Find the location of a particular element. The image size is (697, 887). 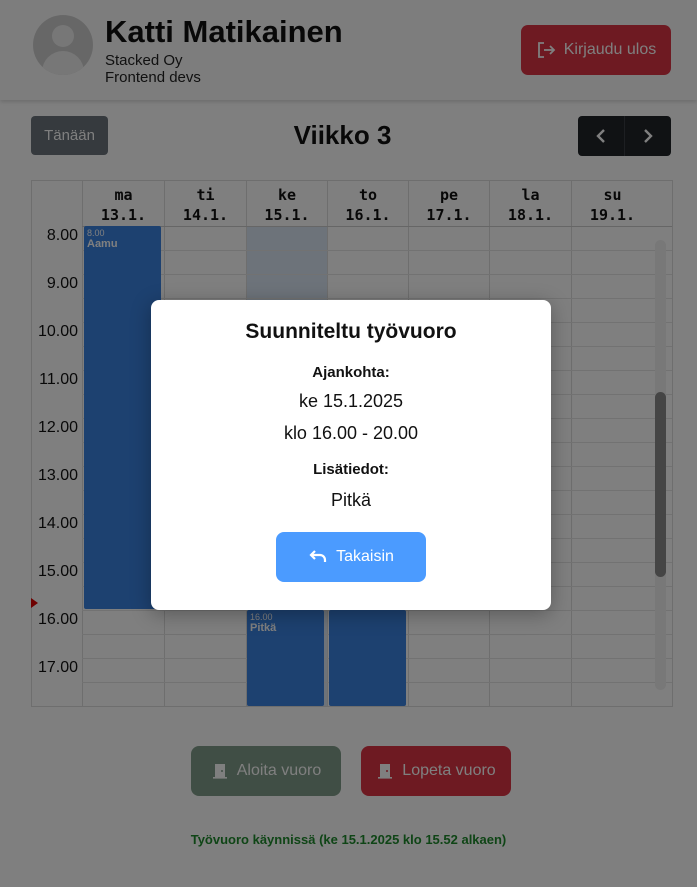

back-label: Takaisin is located at coordinates (365, 556).